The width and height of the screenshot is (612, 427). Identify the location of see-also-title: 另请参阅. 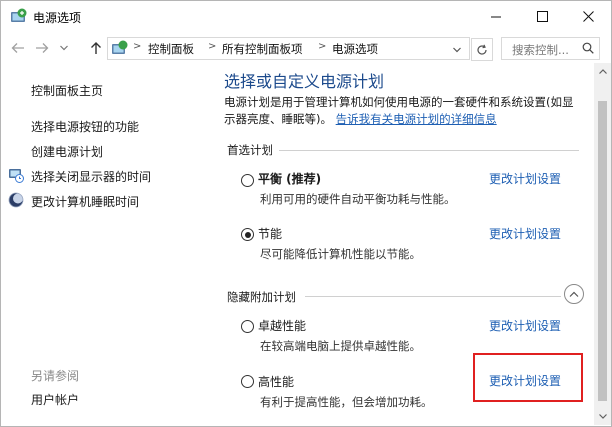
(55, 376).